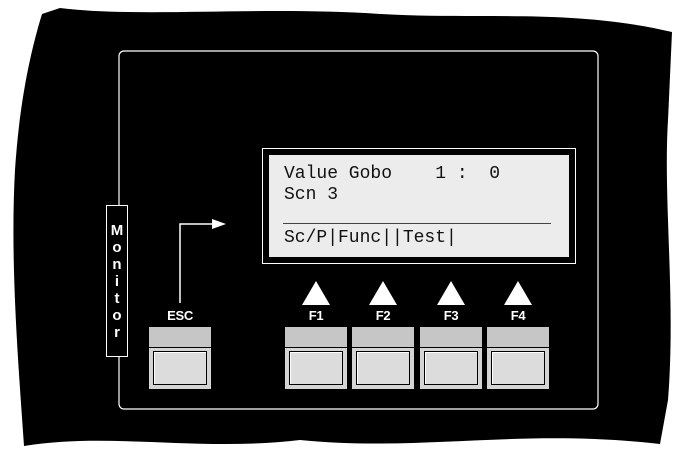 The height and width of the screenshot is (458, 676). Describe the element at coordinates (518, 293) in the screenshot. I see `f4-up-triangle-icon` at that location.